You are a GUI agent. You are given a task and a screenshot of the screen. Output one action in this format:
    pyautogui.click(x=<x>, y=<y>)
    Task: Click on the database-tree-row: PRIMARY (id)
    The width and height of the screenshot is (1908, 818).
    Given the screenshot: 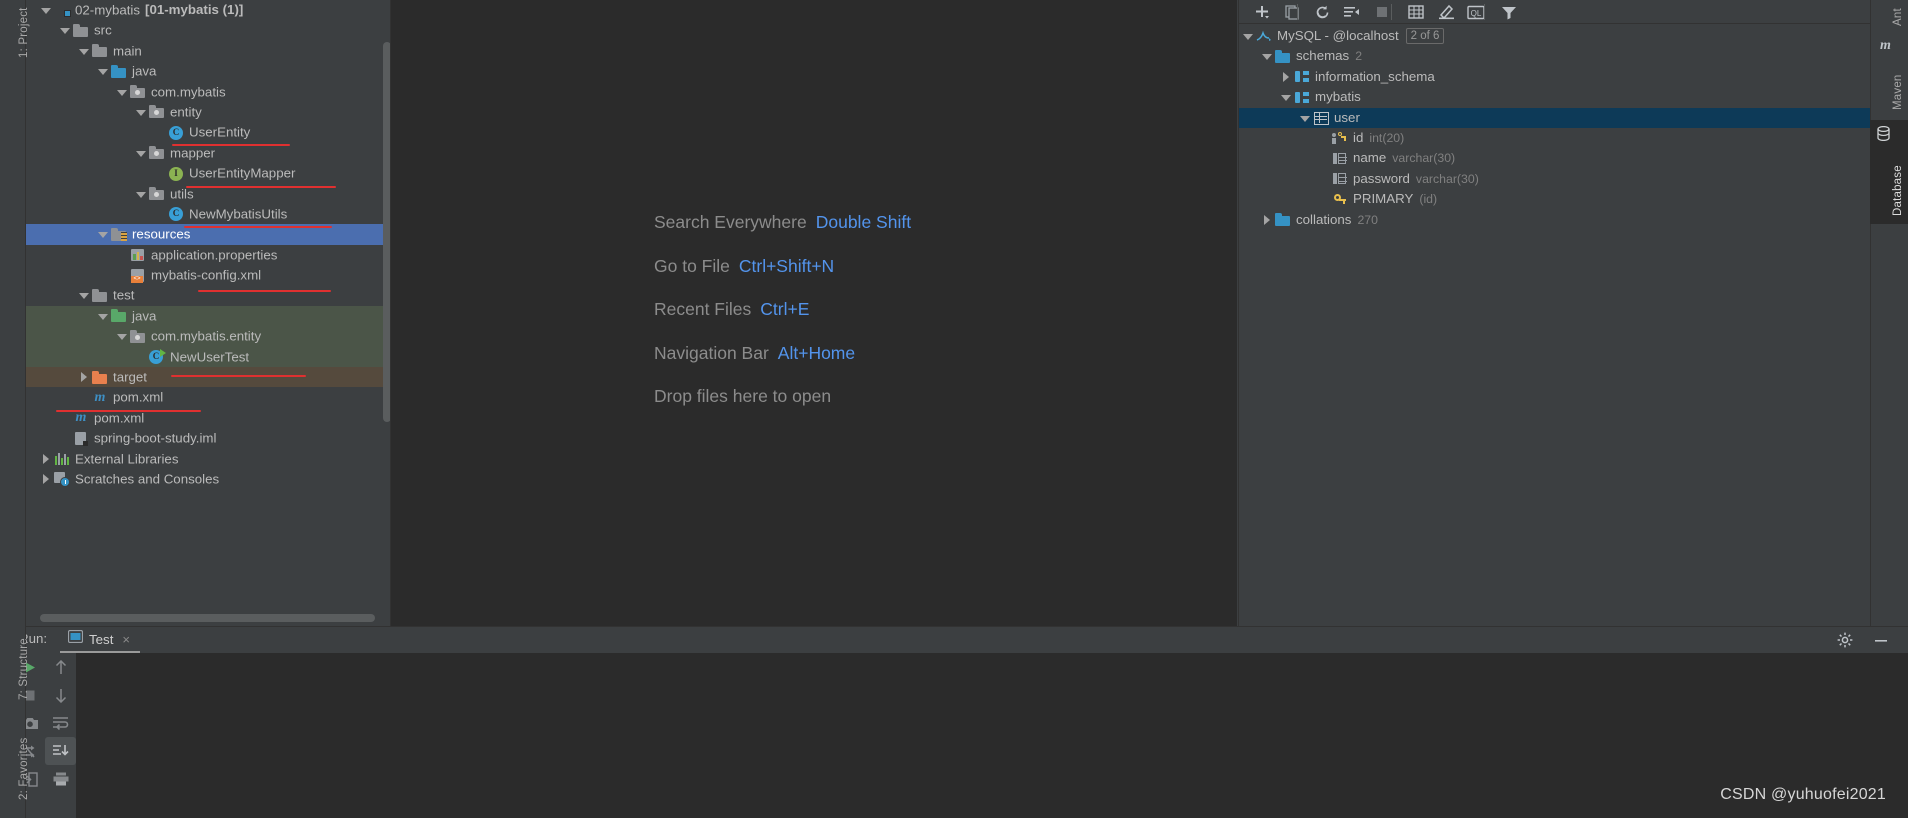 What is the action you would take?
    pyautogui.click(x=1555, y=199)
    